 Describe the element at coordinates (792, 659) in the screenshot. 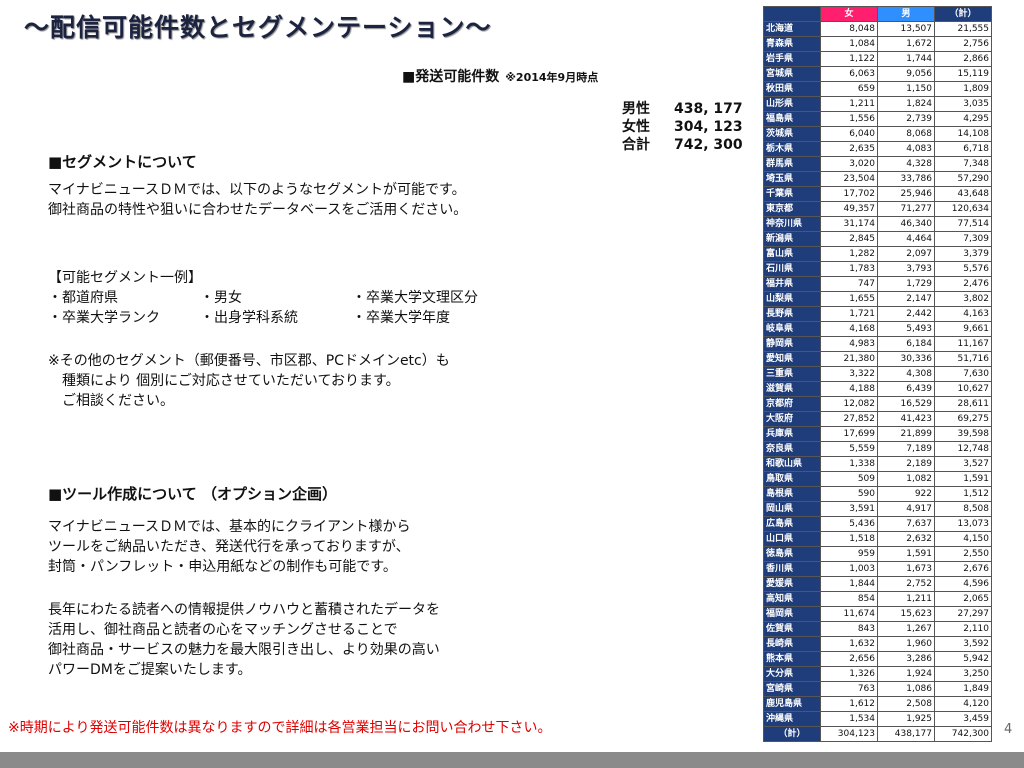

I see `cell-prefecture: 熊本県` at that location.